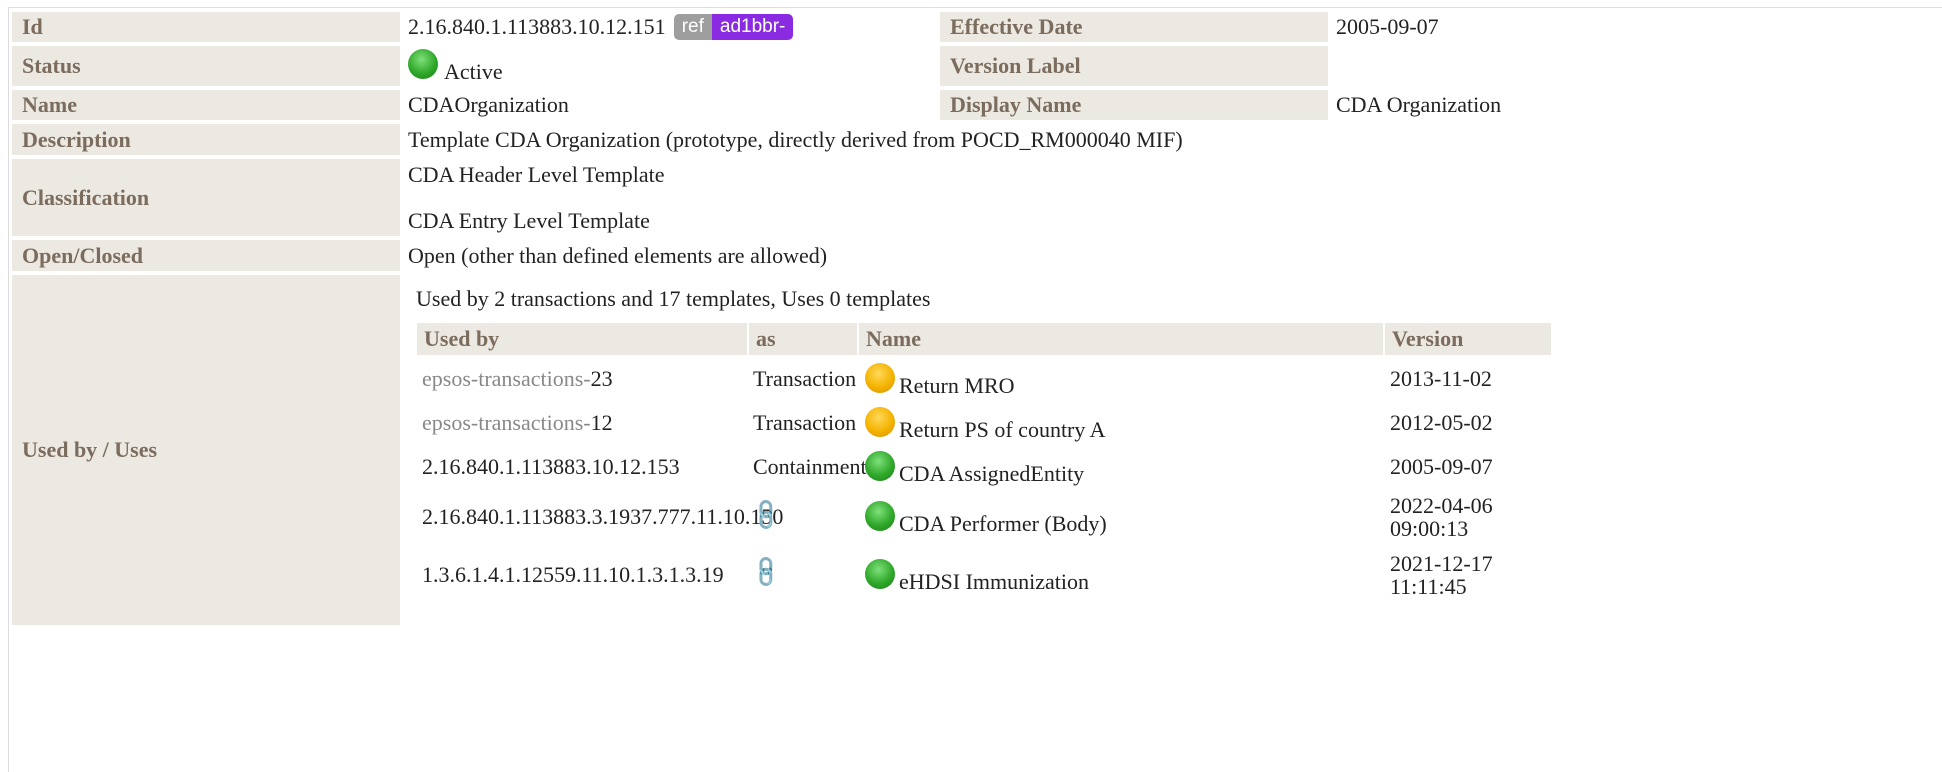 The width and height of the screenshot is (1942, 772). I want to click on template-id: 2.16.840.1.113883.10.12.151, so click(537, 26).